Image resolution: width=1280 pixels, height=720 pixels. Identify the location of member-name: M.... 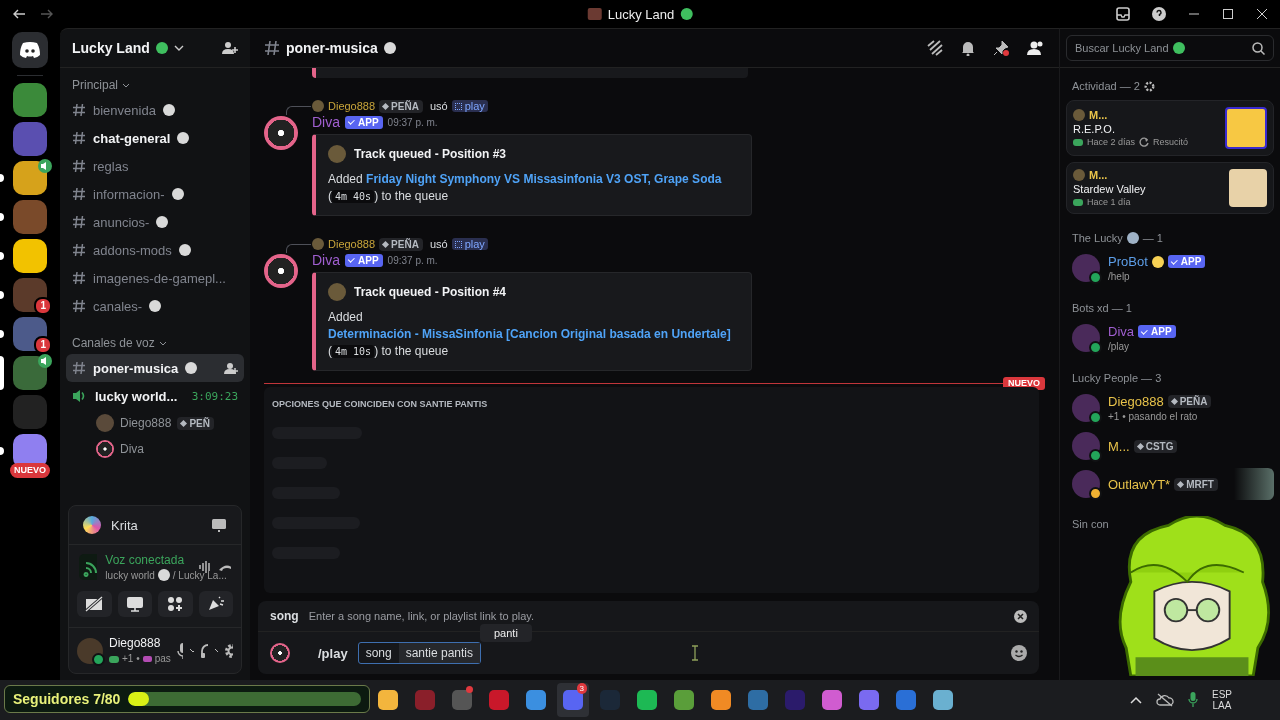
(1119, 446).